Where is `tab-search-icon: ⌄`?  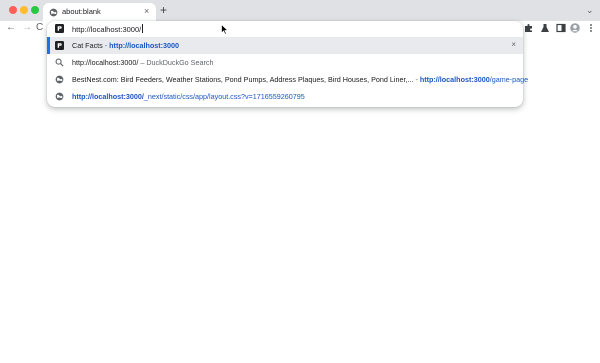 tab-search-icon: ⌄ is located at coordinates (590, 10).